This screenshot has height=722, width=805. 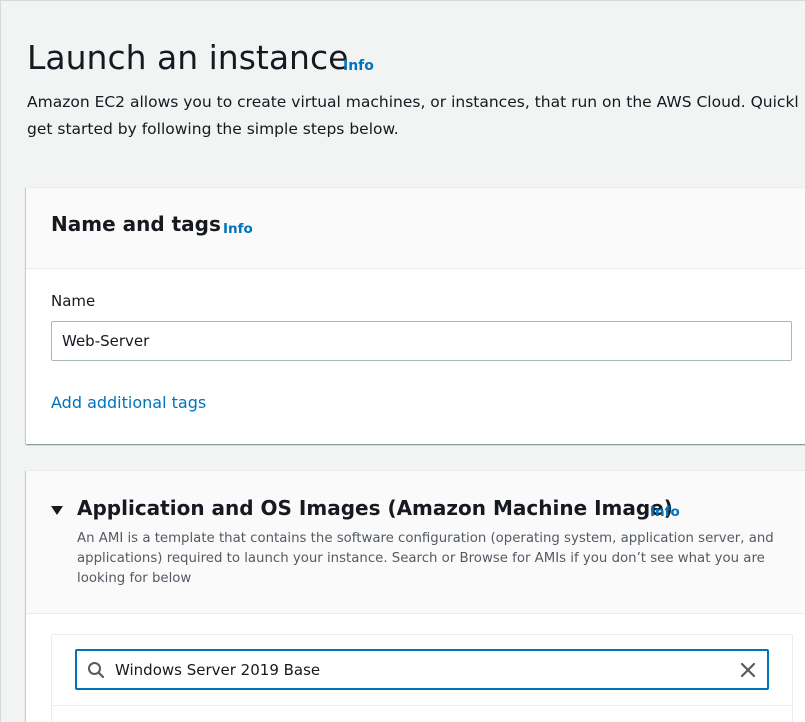 What do you see at coordinates (421, 341) in the screenshot?
I see `name-input` at bounding box center [421, 341].